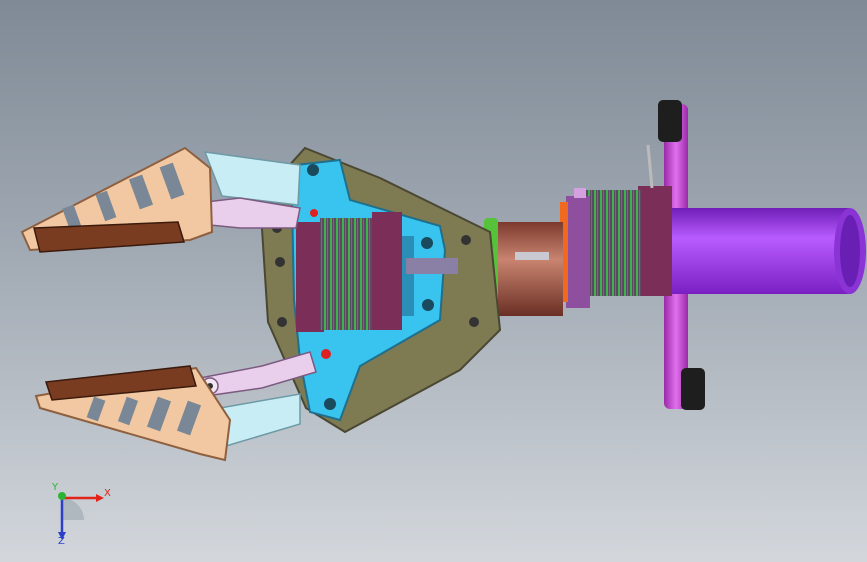 Image resolution: width=867 pixels, height=562 pixels. Describe the element at coordinates (768, 251) in the screenshot. I see `main-cylinder` at that location.